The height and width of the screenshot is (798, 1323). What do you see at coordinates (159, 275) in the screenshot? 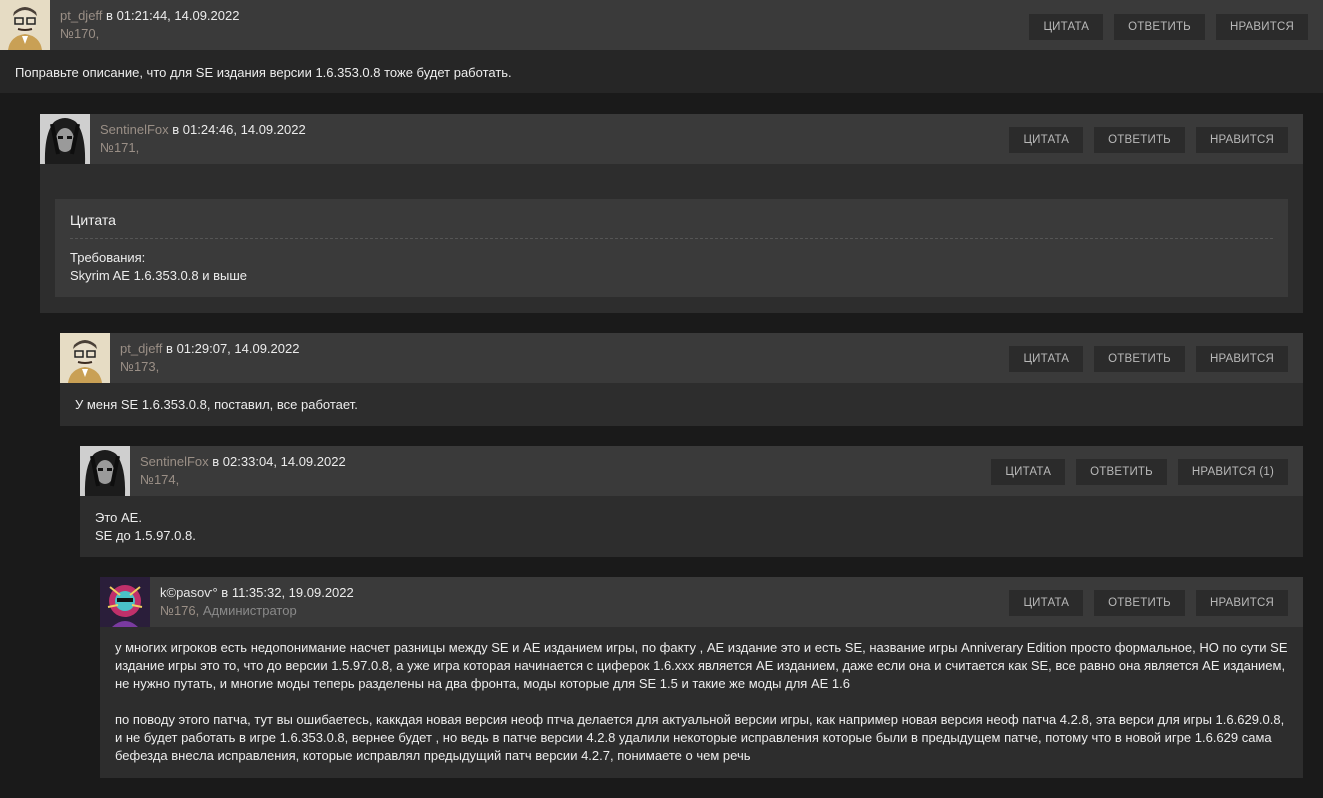
I see `quote-line: Skyrim AE 1.6.353.0.8 и выше` at bounding box center [159, 275].